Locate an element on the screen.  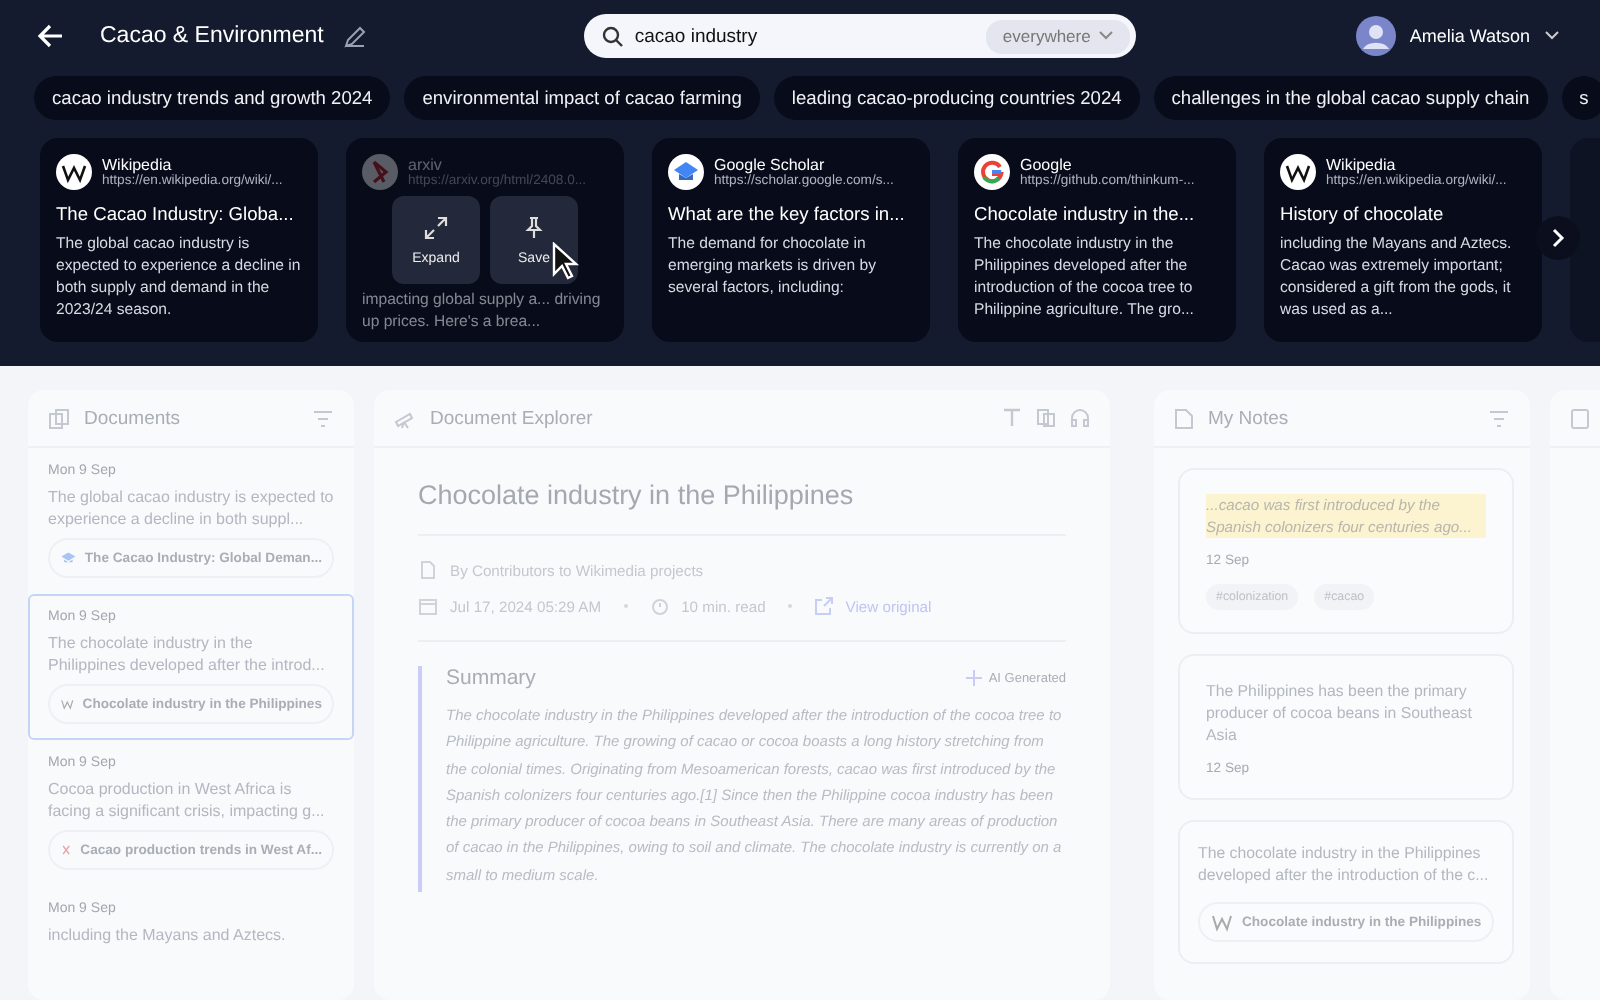
headphones-icon is located at coordinates (1080, 418).